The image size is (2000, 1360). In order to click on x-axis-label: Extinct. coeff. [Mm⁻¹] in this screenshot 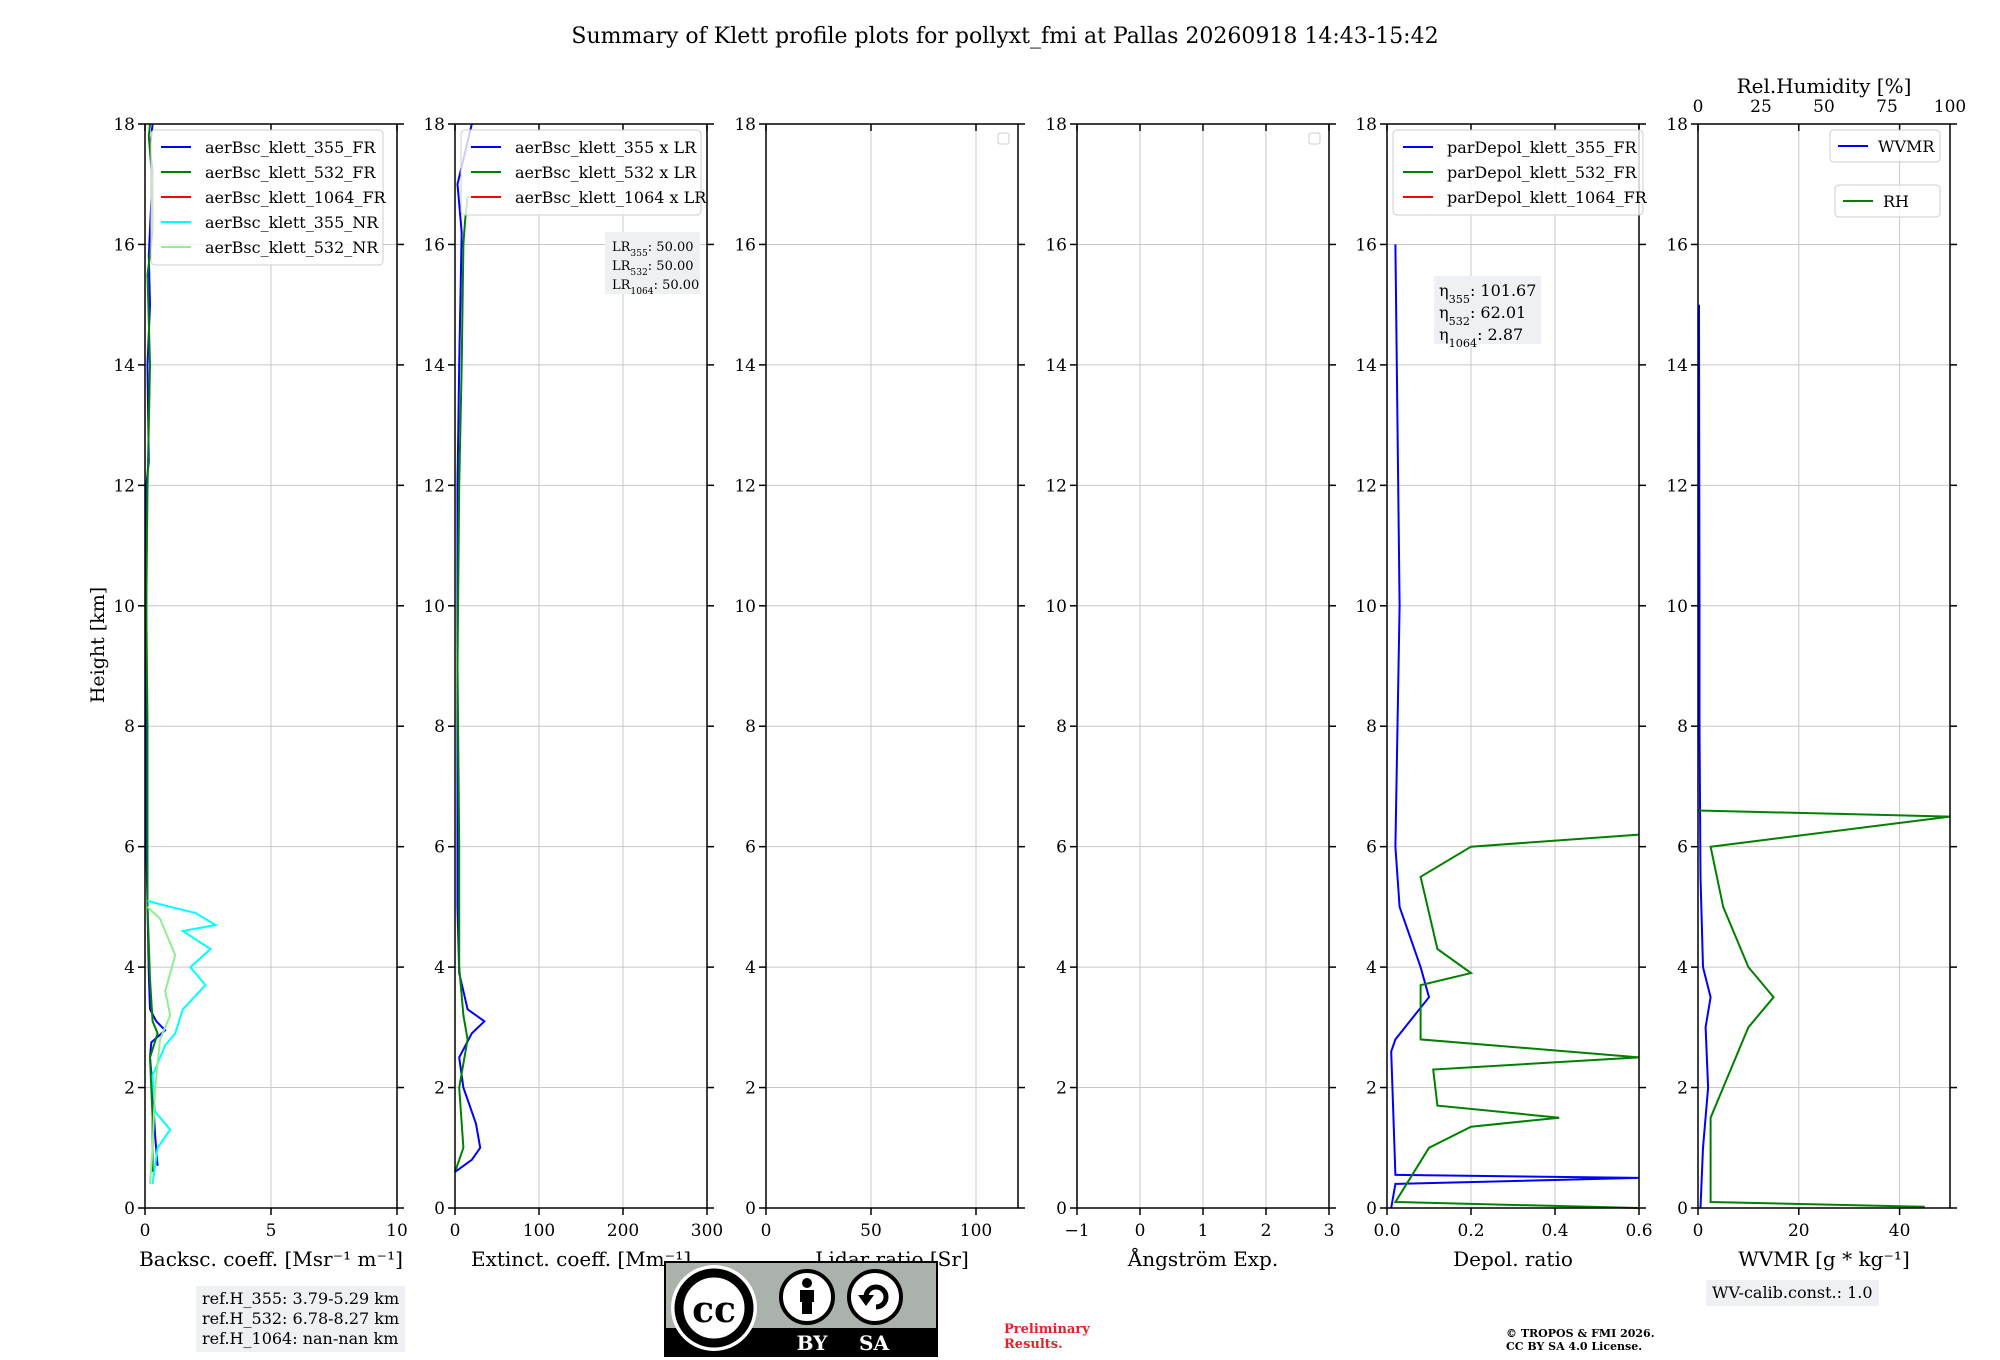, I will do `click(581, 1259)`.